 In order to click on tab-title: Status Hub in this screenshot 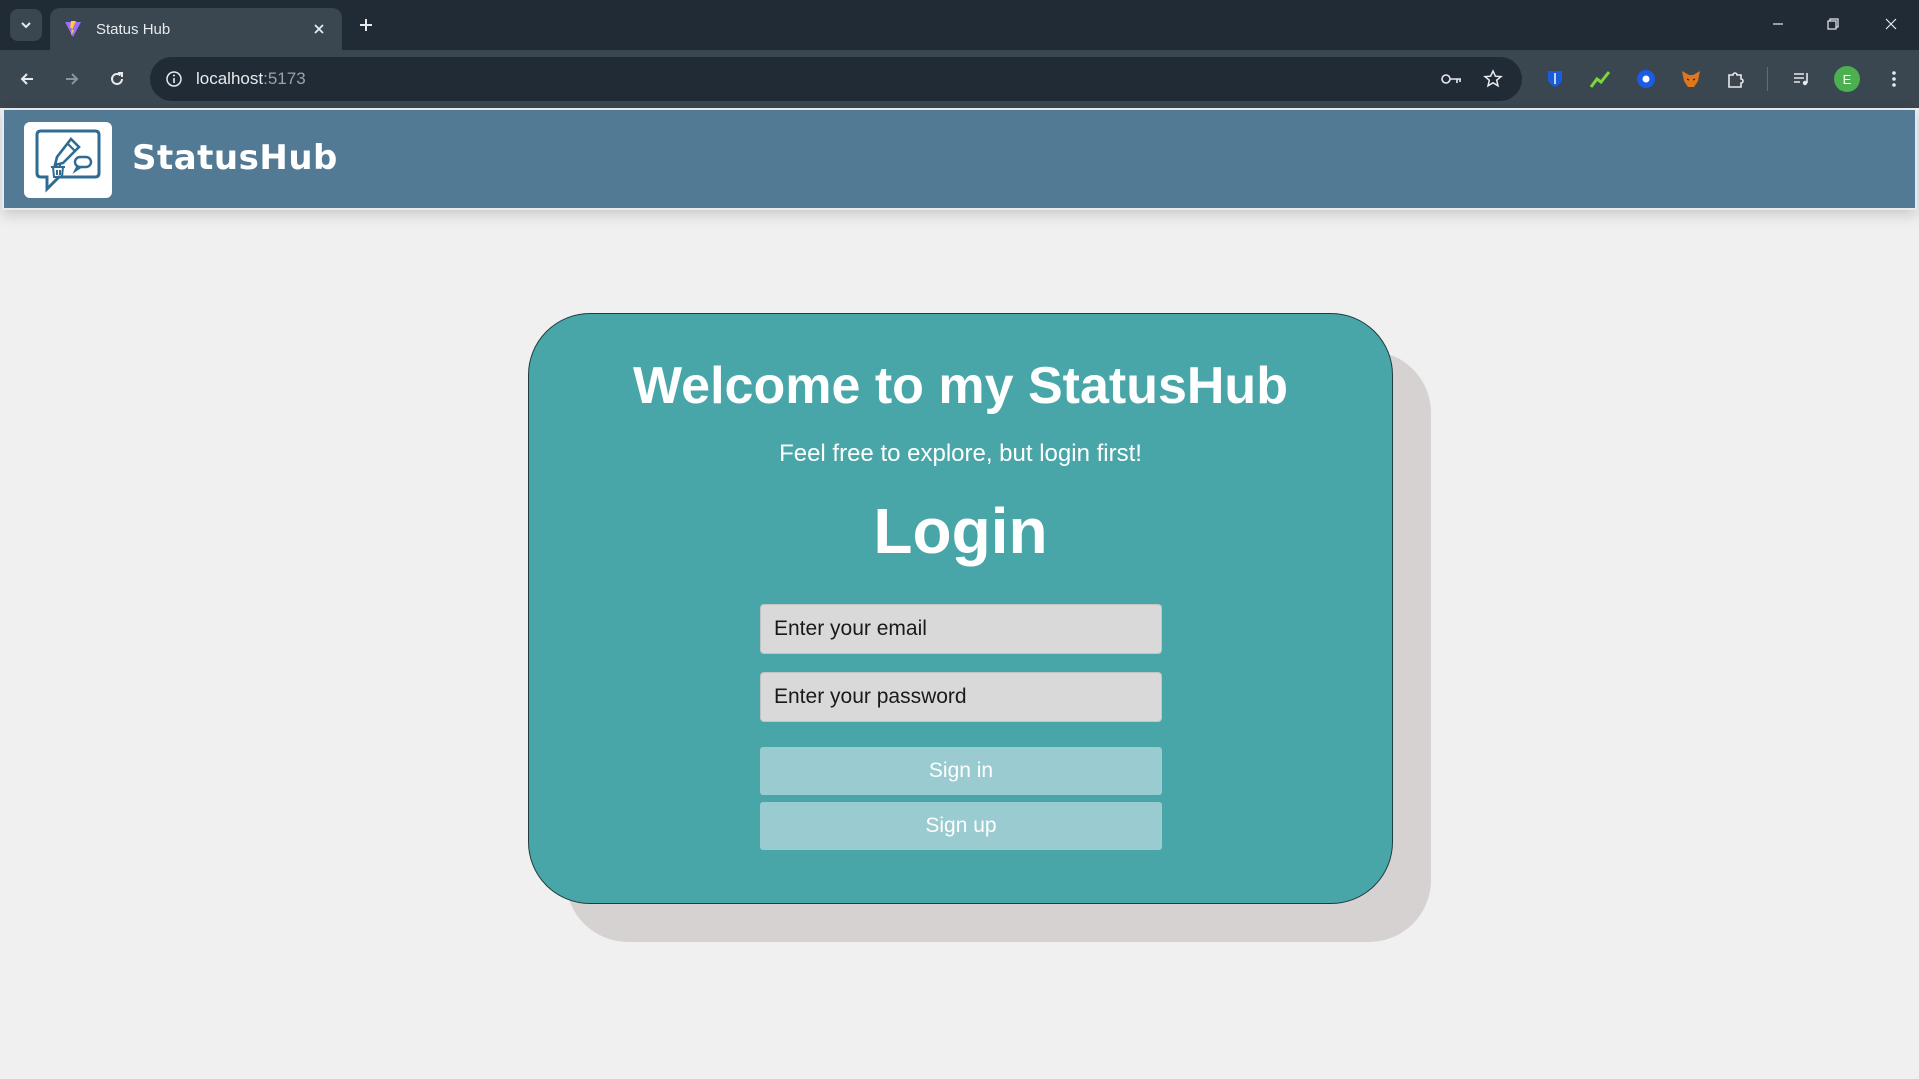, I will do `click(133, 29)`.